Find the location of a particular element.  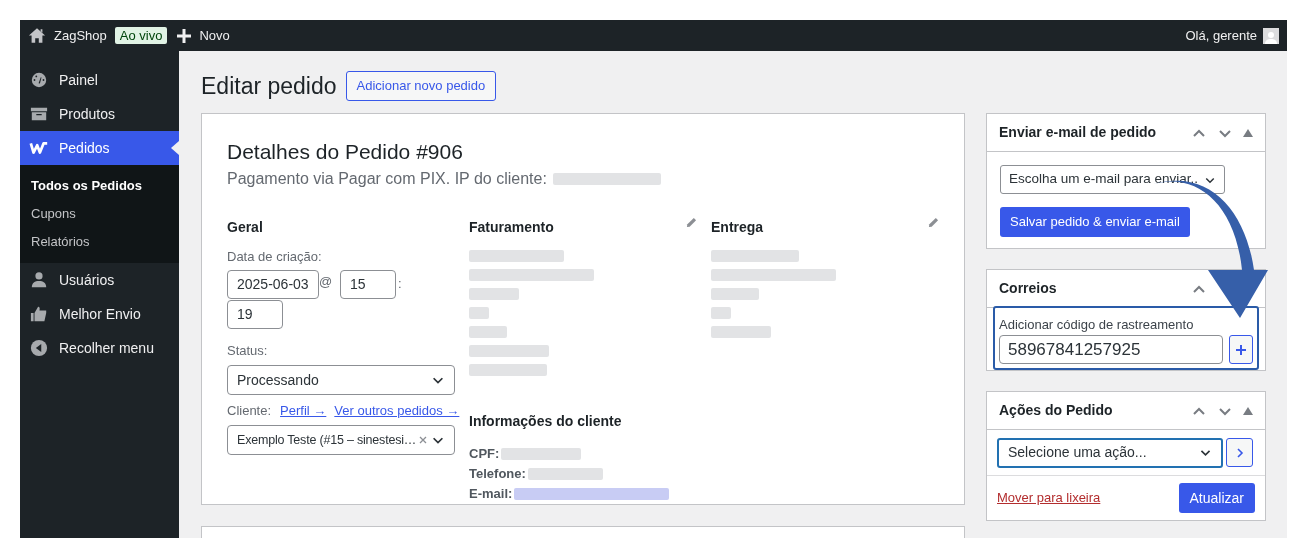

field-label: CPF: is located at coordinates (484, 454).